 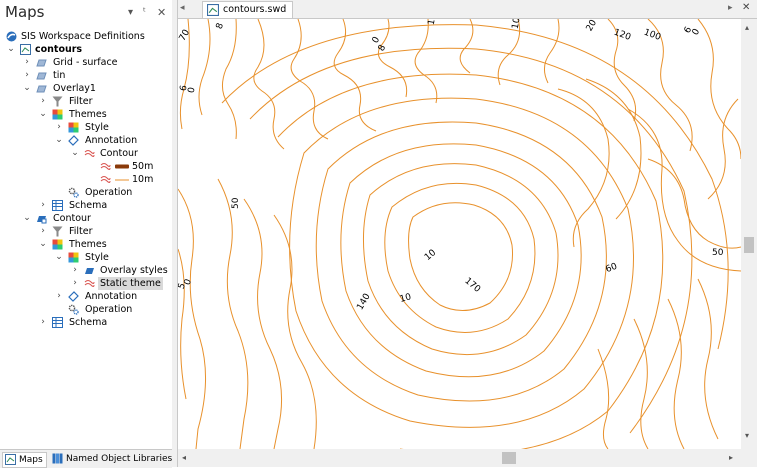 I want to click on close-document-icon: ✕, so click(x=746, y=7).